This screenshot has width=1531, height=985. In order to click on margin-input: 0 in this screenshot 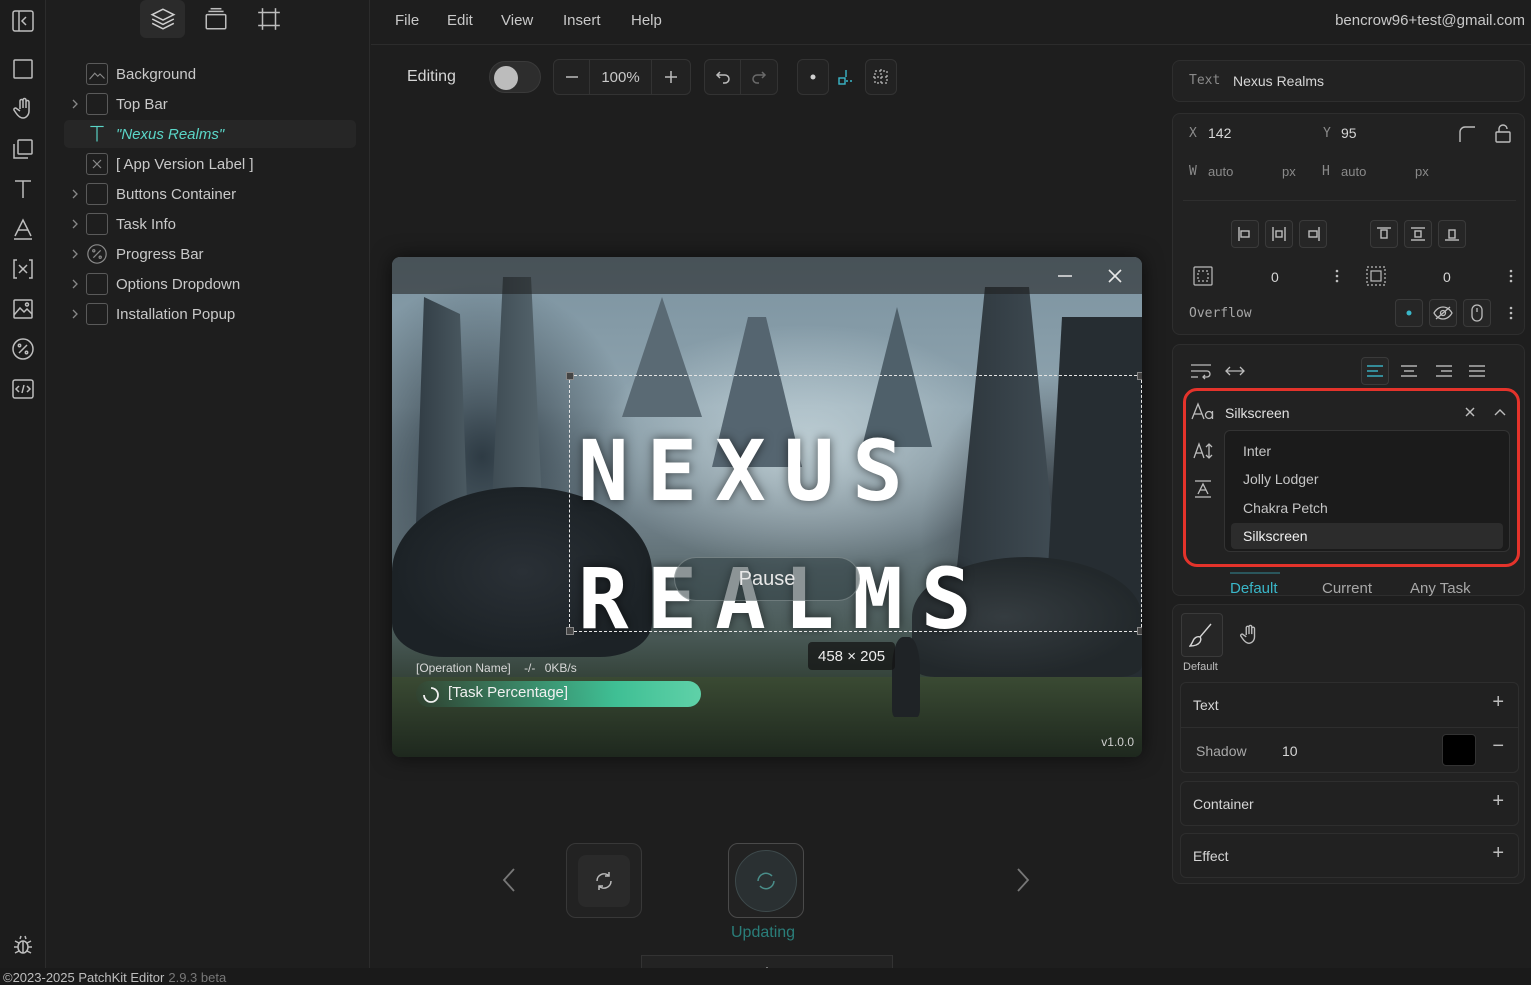, I will do `click(1447, 277)`.